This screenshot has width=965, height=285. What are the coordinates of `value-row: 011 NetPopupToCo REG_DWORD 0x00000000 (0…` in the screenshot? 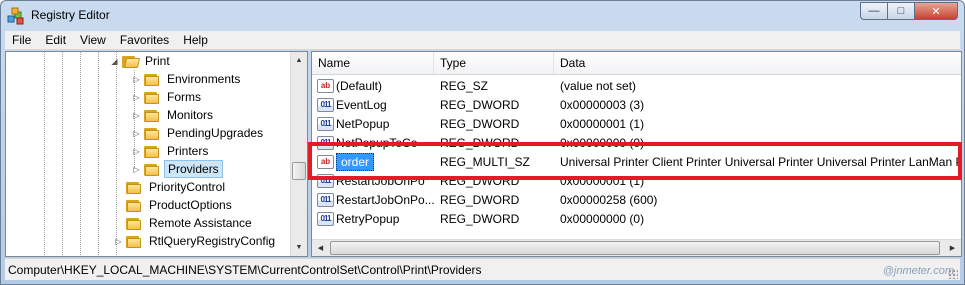 It's located at (636, 143).